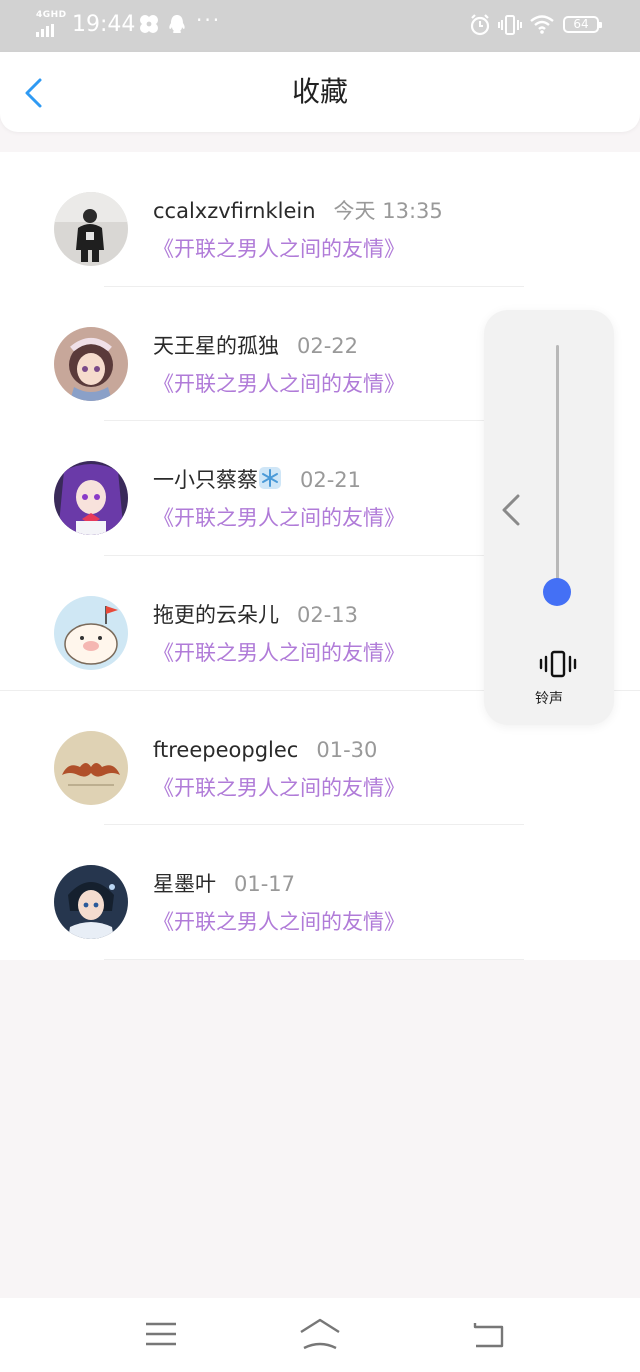 Image resolution: width=640 pixels, height=1372 pixels. What do you see at coordinates (388, 211) in the screenshot?
I see `favorite-date: 今天 13:35` at bounding box center [388, 211].